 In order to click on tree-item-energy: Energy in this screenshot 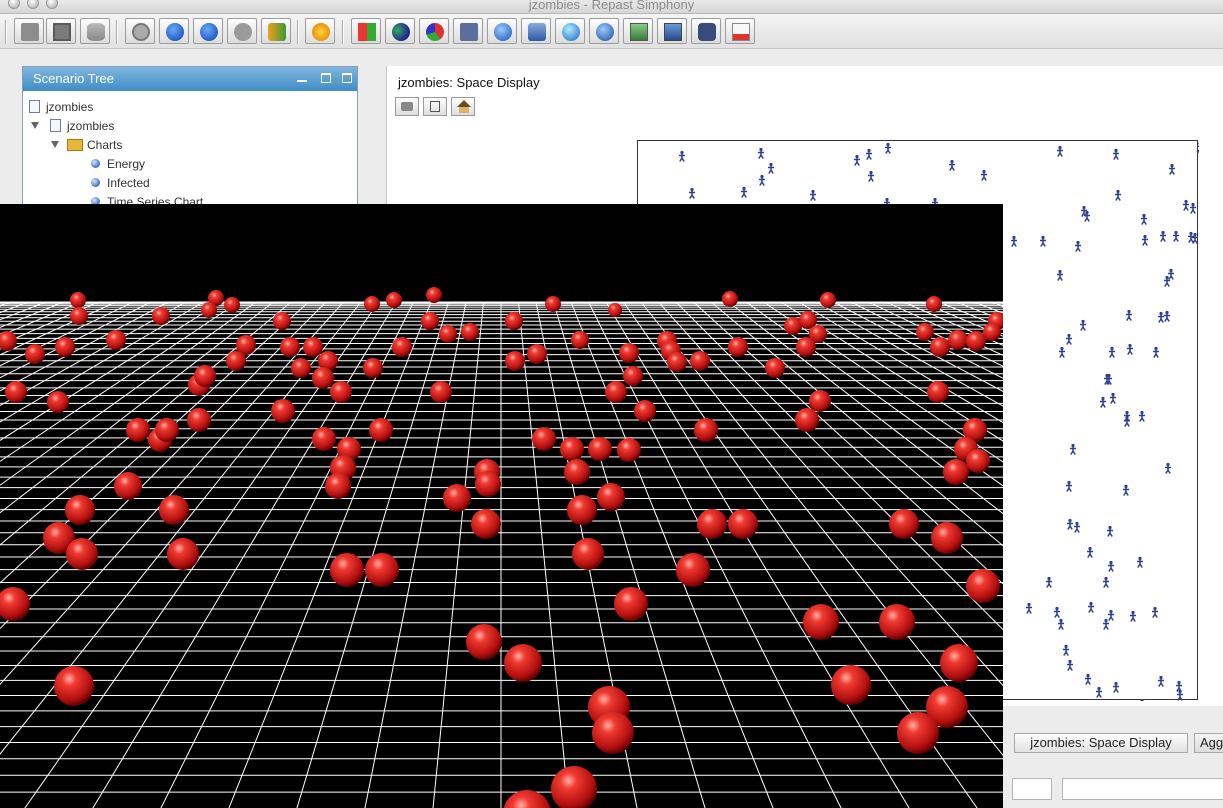, I will do `click(179, 164)`.